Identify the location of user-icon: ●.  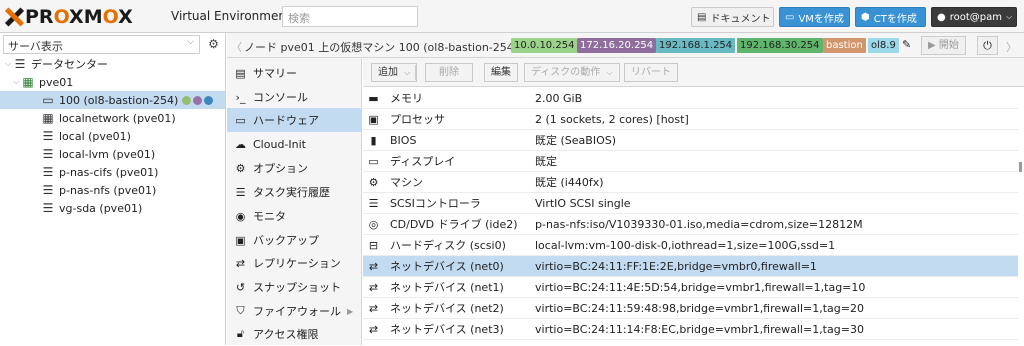
(941, 17).